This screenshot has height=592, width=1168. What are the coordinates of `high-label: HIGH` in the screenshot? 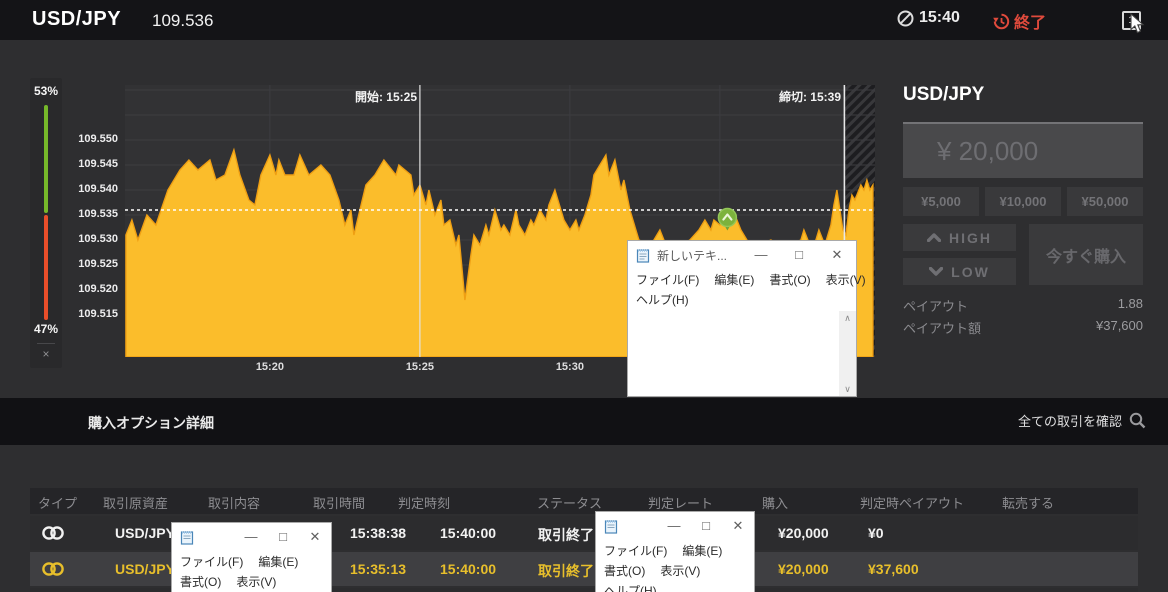 It's located at (970, 237).